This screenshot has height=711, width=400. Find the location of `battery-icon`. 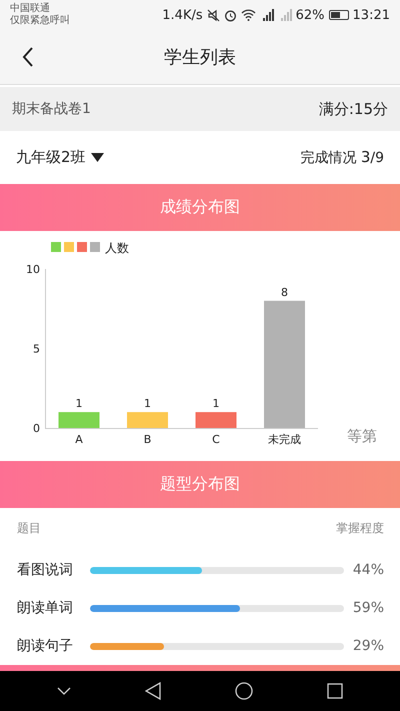

battery-icon is located at coordinates (338, 15).